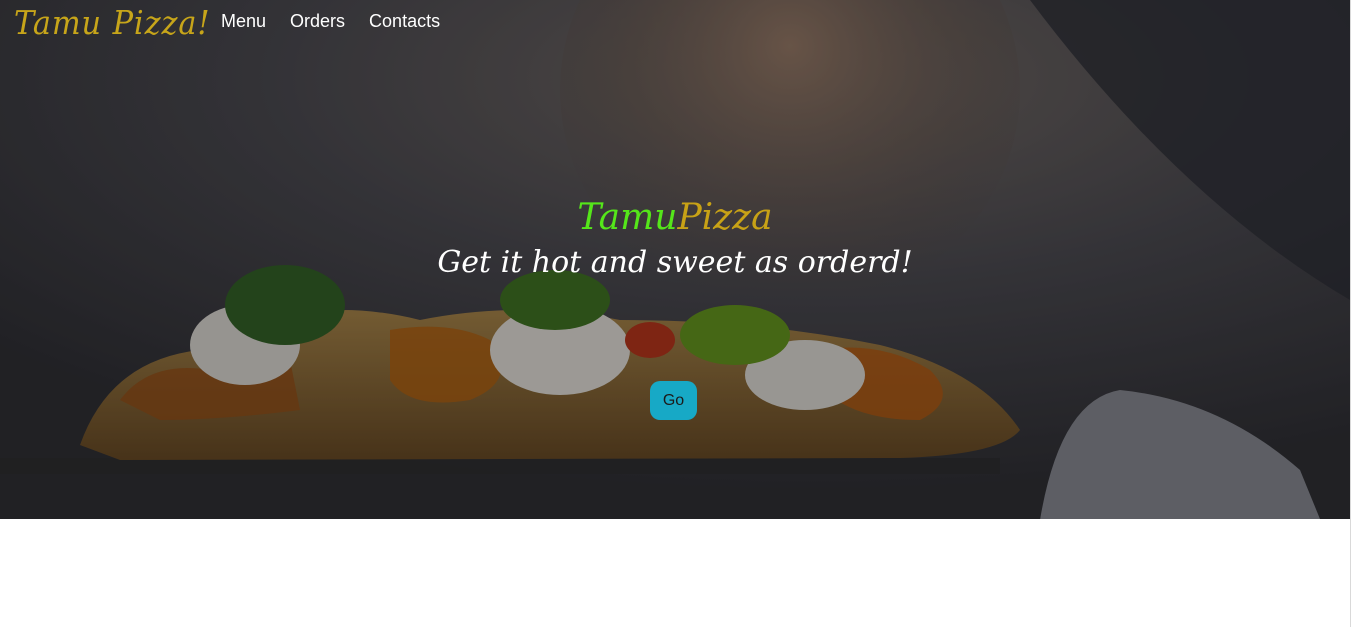 The height and width of the screenshot is (627, 1351). I want to click on hero-subtitle: Get it hot and sweet as orderd!, so click(675, 262).